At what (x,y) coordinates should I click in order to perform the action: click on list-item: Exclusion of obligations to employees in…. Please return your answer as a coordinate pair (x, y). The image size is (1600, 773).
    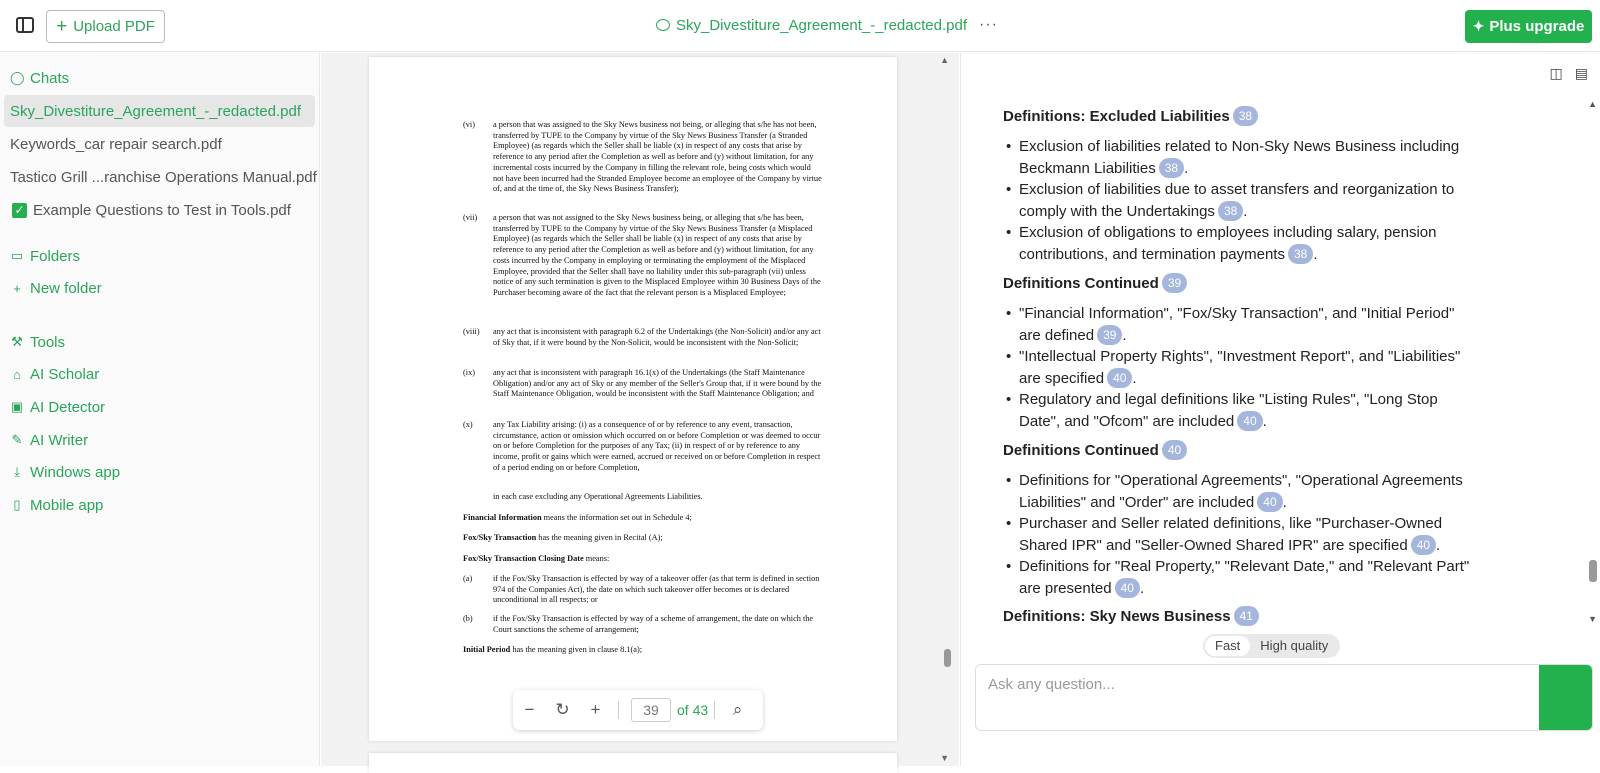
    Looking at the image, I should click on (1242, 243).